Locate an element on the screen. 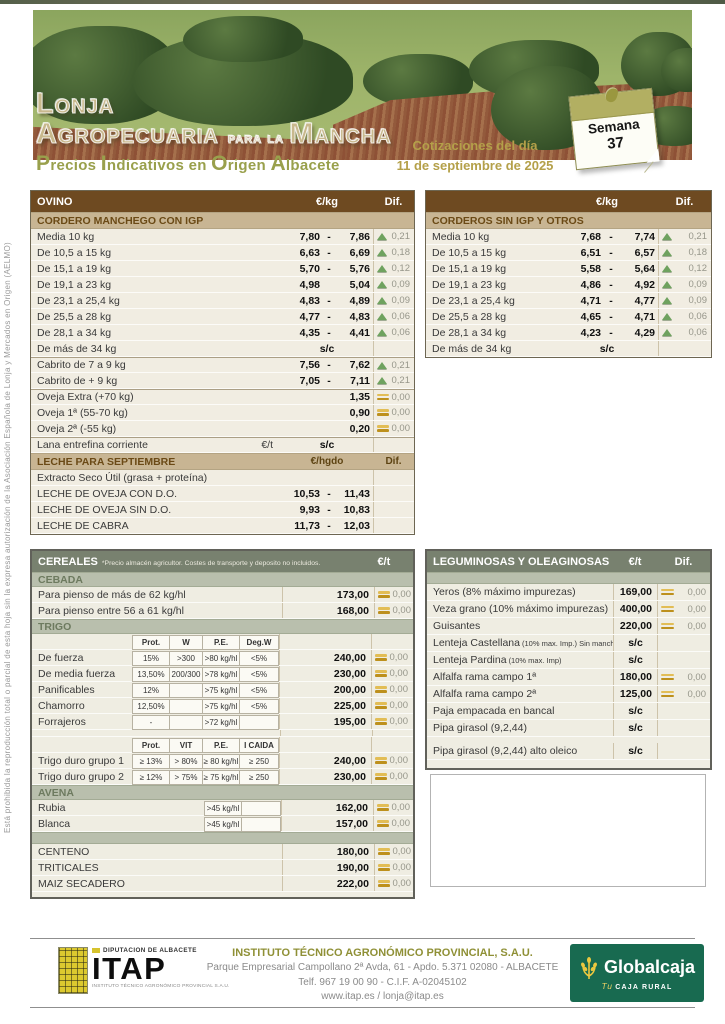 This screenshot has width=725, height=1024. table-row: Oveja 1ª (55-70 kg) 0,90 0,00 is located at coordinates (222, 413).